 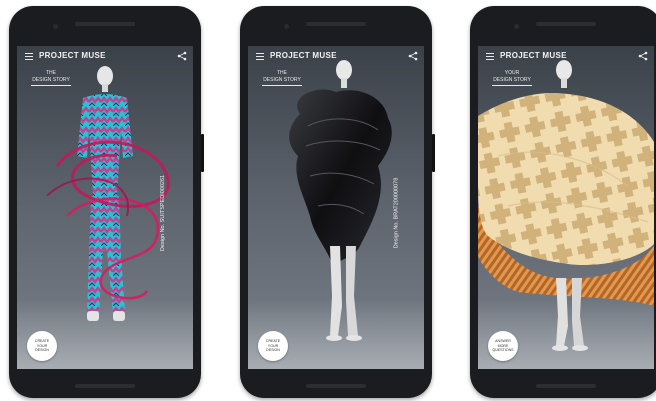 What do you see at coordinates (396, 213) in the screenshot?
I see `design-number: Design No. BRAT200000078` at bounding box center [396, 213].